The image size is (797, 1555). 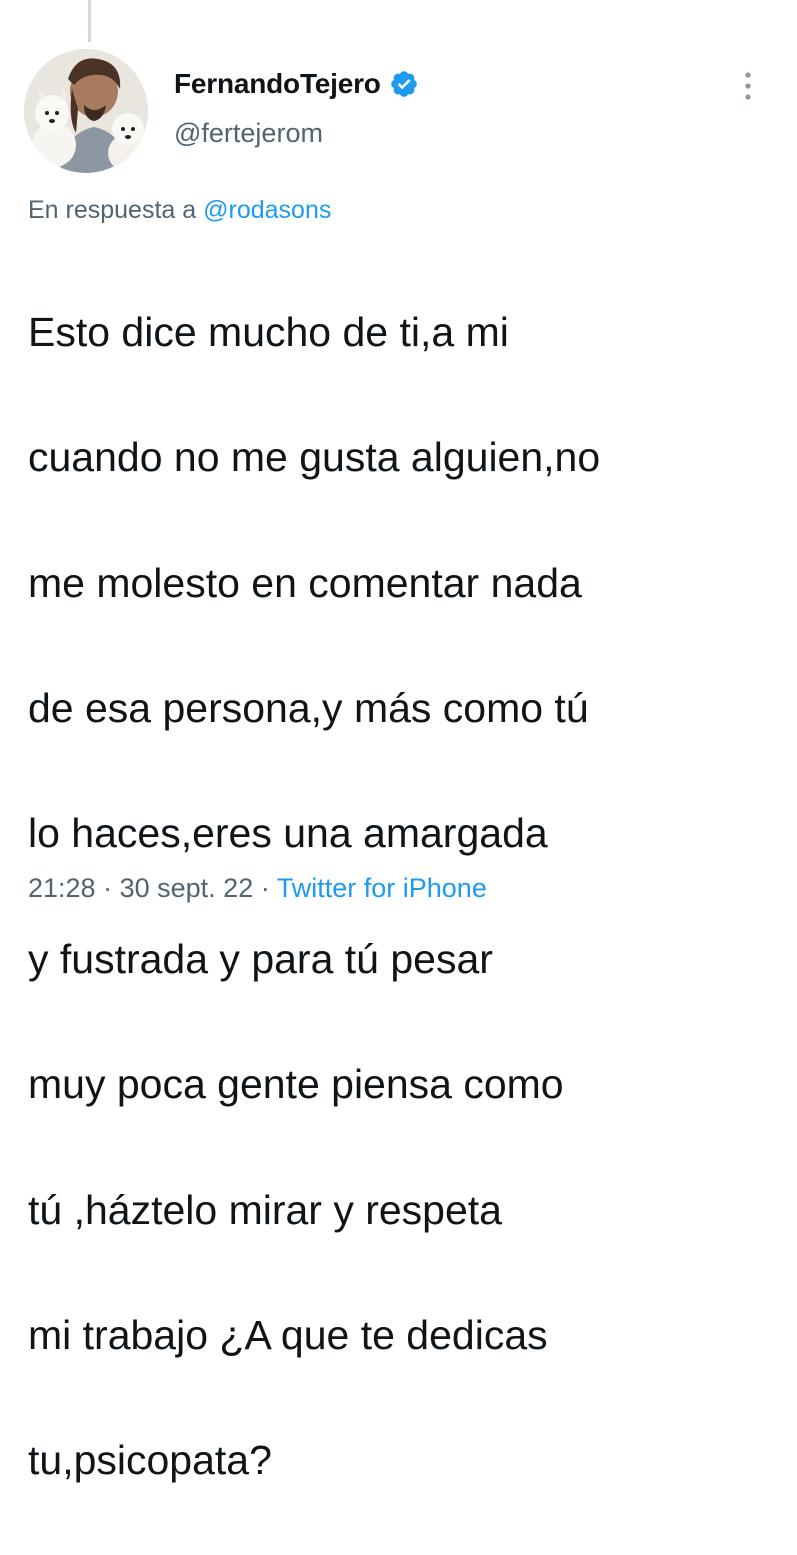 What do you see at coordinates (288, 833) in the screenshot?
I see `tweet-text-line: lo haces,eres una amargada` at bounding box center [288, 833].